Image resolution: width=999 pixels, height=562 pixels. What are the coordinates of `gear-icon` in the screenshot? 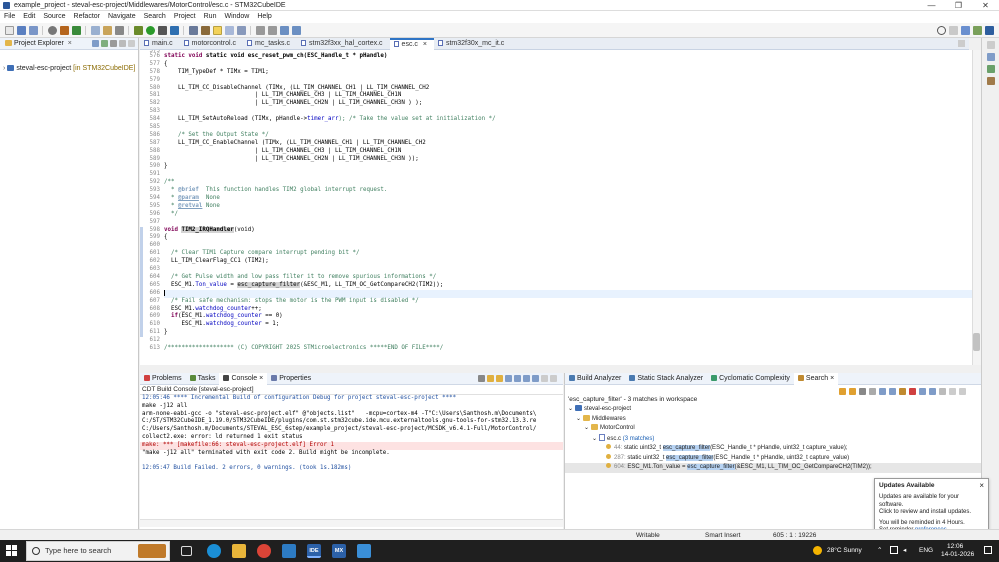 It's located at (52, 30).